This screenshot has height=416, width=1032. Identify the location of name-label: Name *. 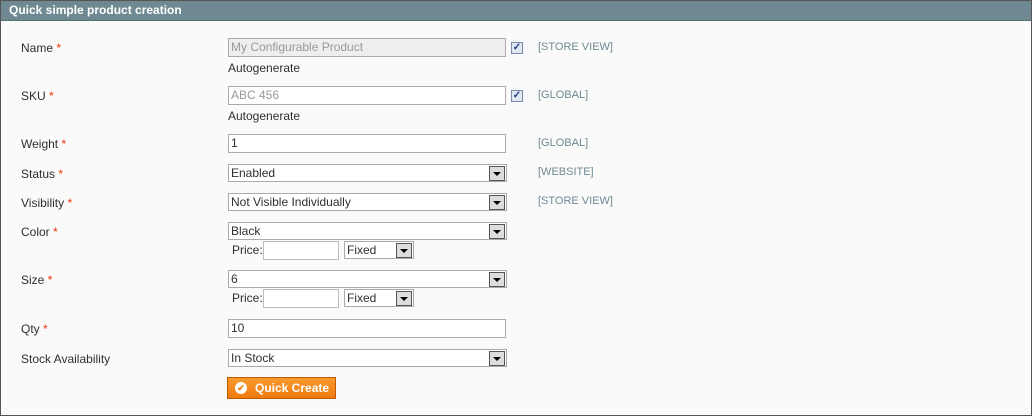
(41, 48).